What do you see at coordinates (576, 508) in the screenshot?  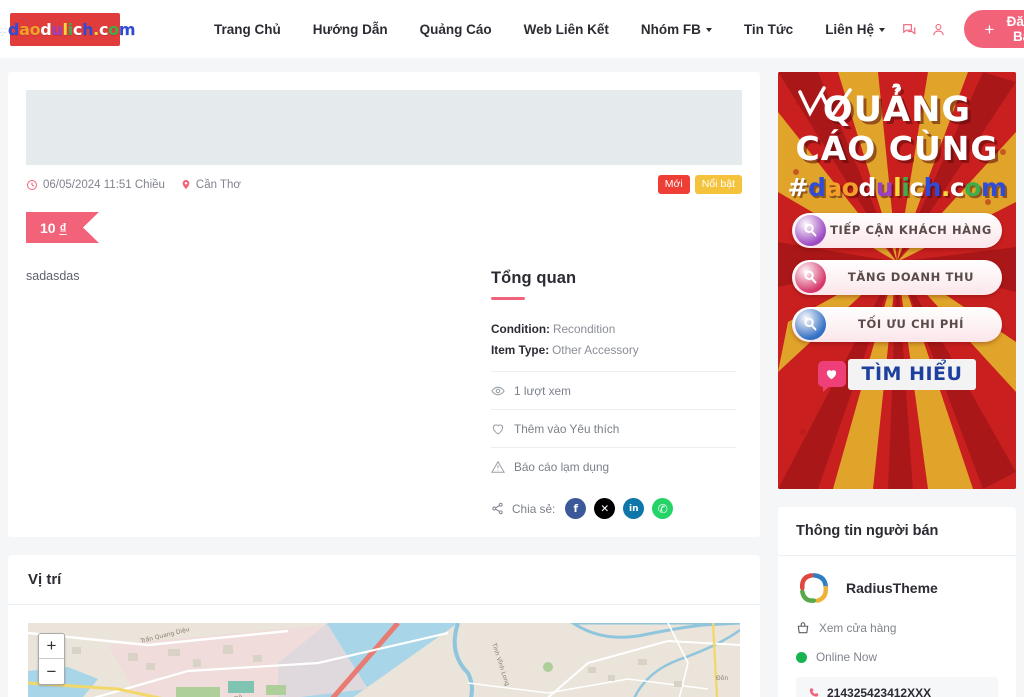 I see `share-facebook-icon: f` at bounding box center [576, 508].